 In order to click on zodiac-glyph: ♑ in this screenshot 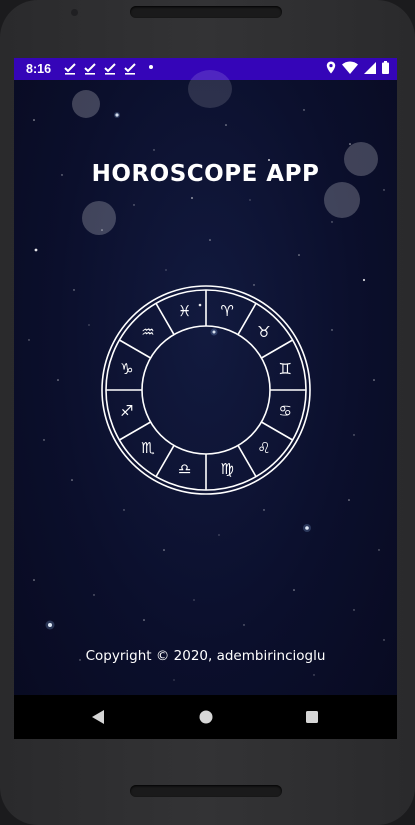, I will do `click(126, 369)`.